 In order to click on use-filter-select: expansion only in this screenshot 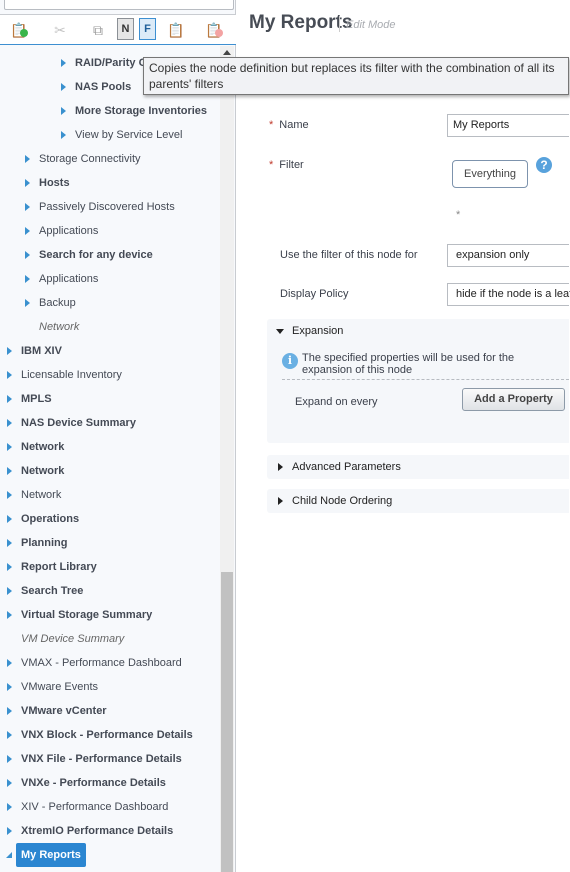, I will do `click(508, 255)`.